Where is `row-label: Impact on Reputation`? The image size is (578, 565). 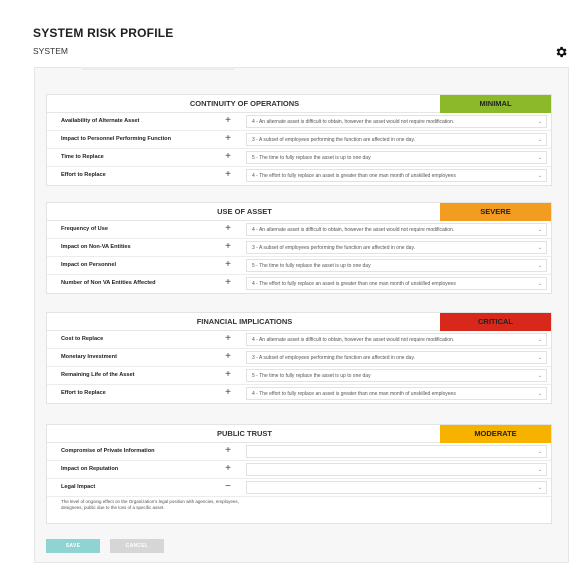 row-label: Impact on Reputation is located at coordinates (90, 469).